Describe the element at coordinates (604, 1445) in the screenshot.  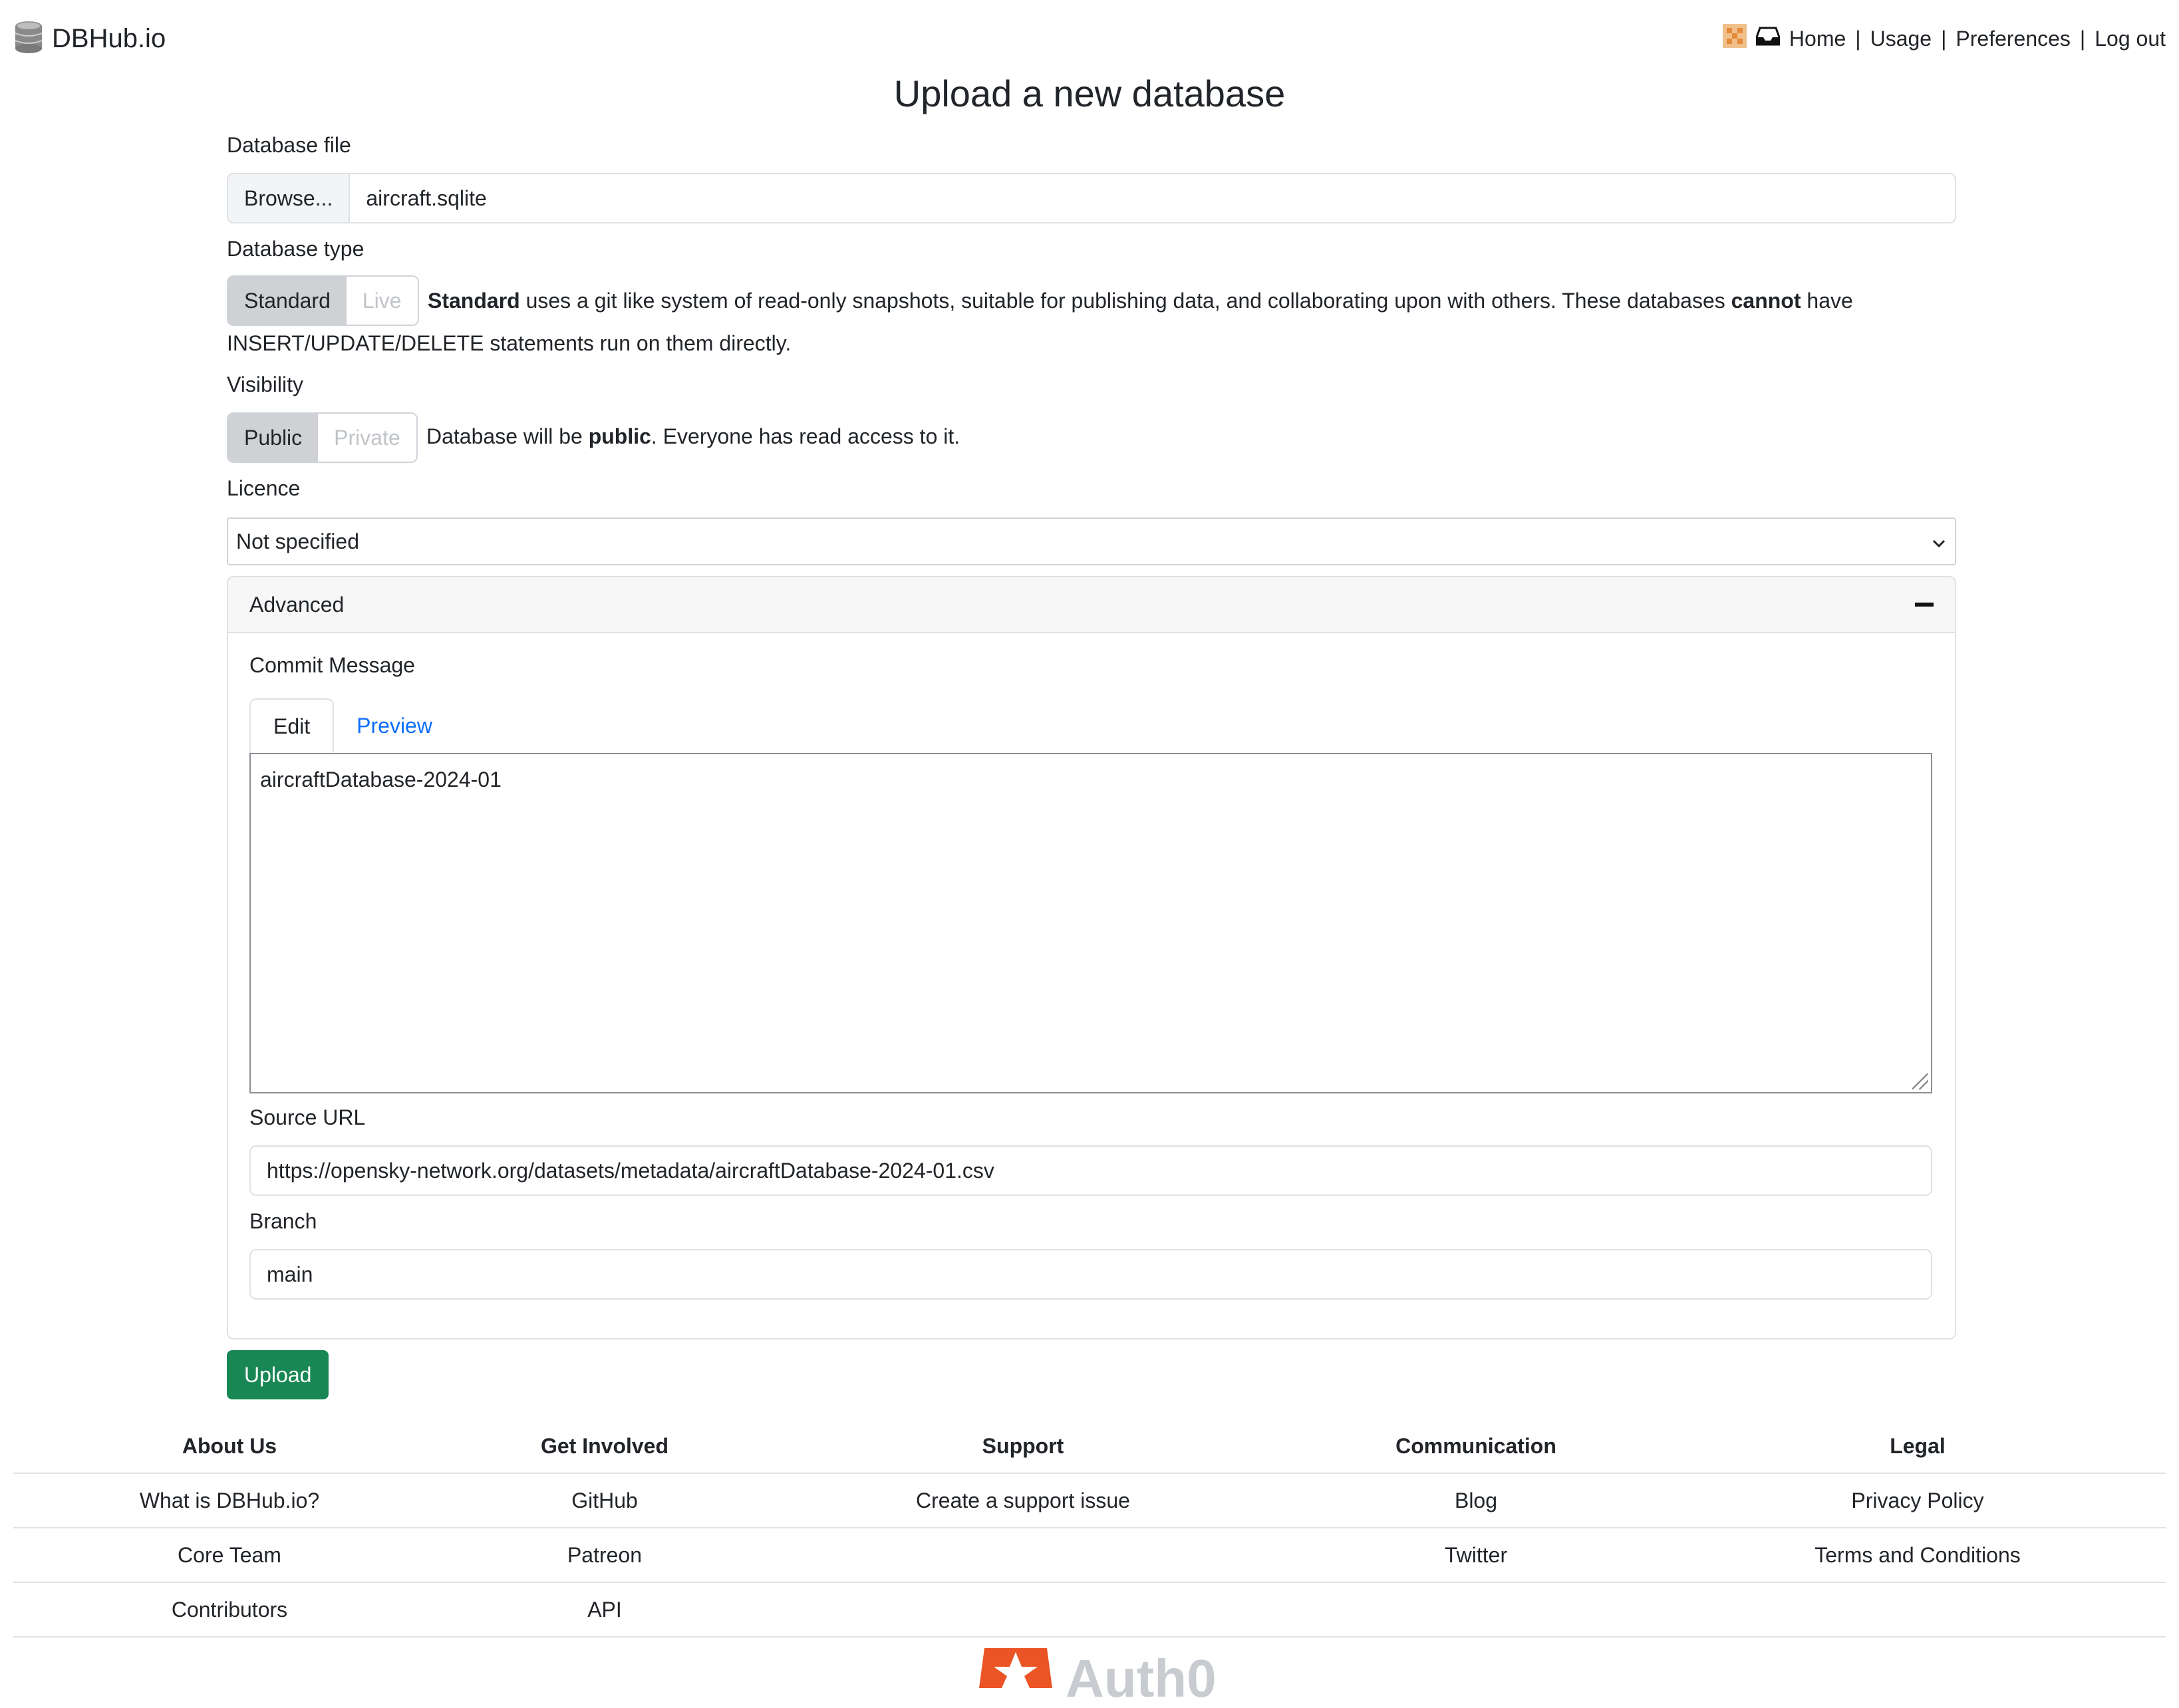
I see `footer-heading-get-involved: Get Involved` at that location.